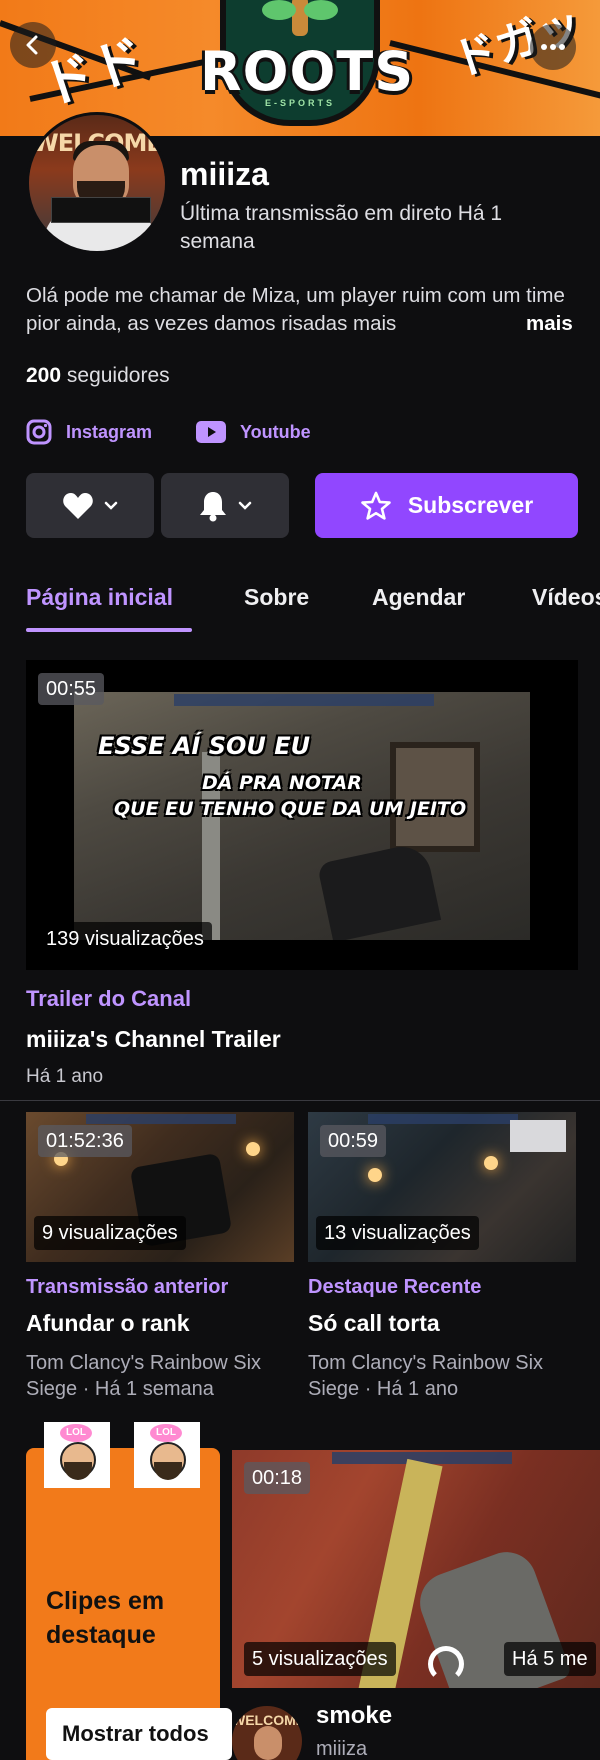 The image size is (600, 1760). Describe the element at coordinates (300, 1100) in the screenshot. I see `section-divider` at that location.